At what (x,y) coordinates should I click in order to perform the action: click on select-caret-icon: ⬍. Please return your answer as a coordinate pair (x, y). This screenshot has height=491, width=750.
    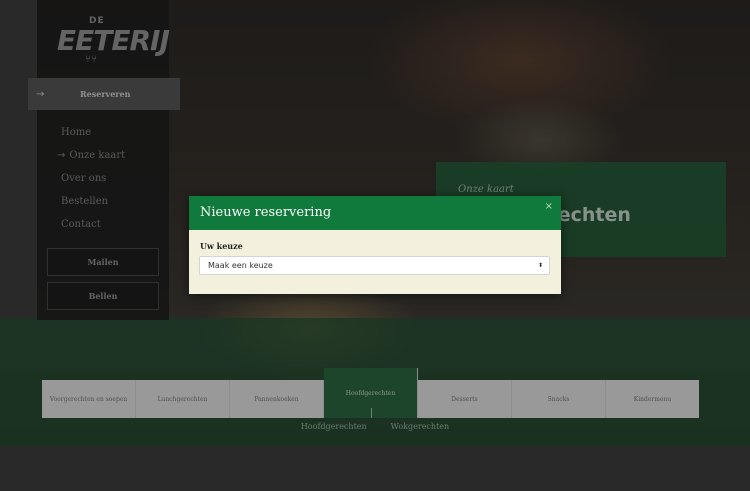
    Looking at the image, I should click on (540, 265).